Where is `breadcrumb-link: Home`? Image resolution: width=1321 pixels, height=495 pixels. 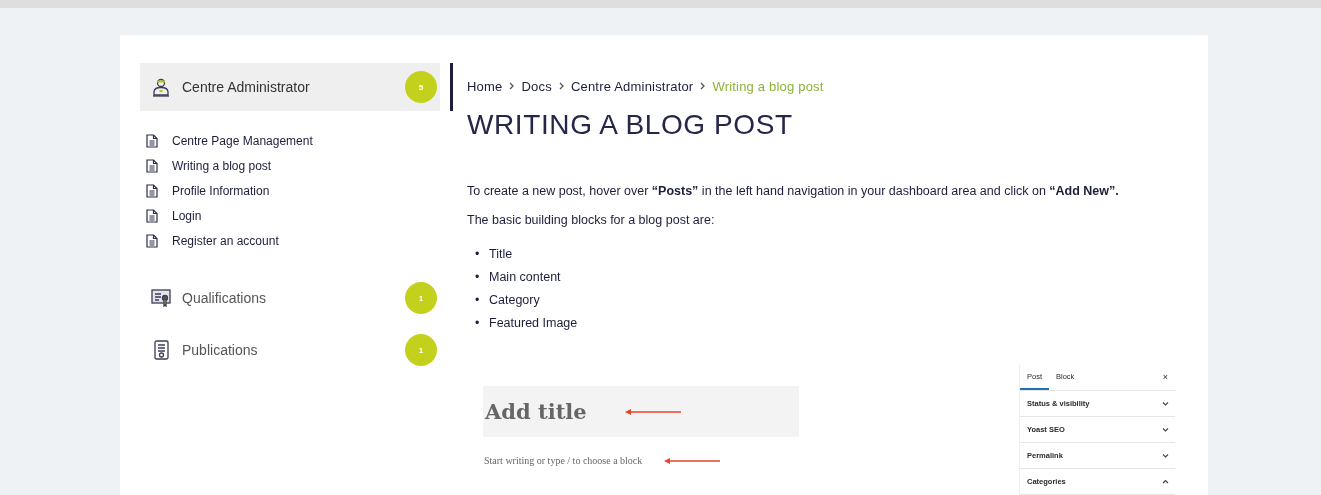
breadcrumb-link: Home is located at coordinates (485, 86).